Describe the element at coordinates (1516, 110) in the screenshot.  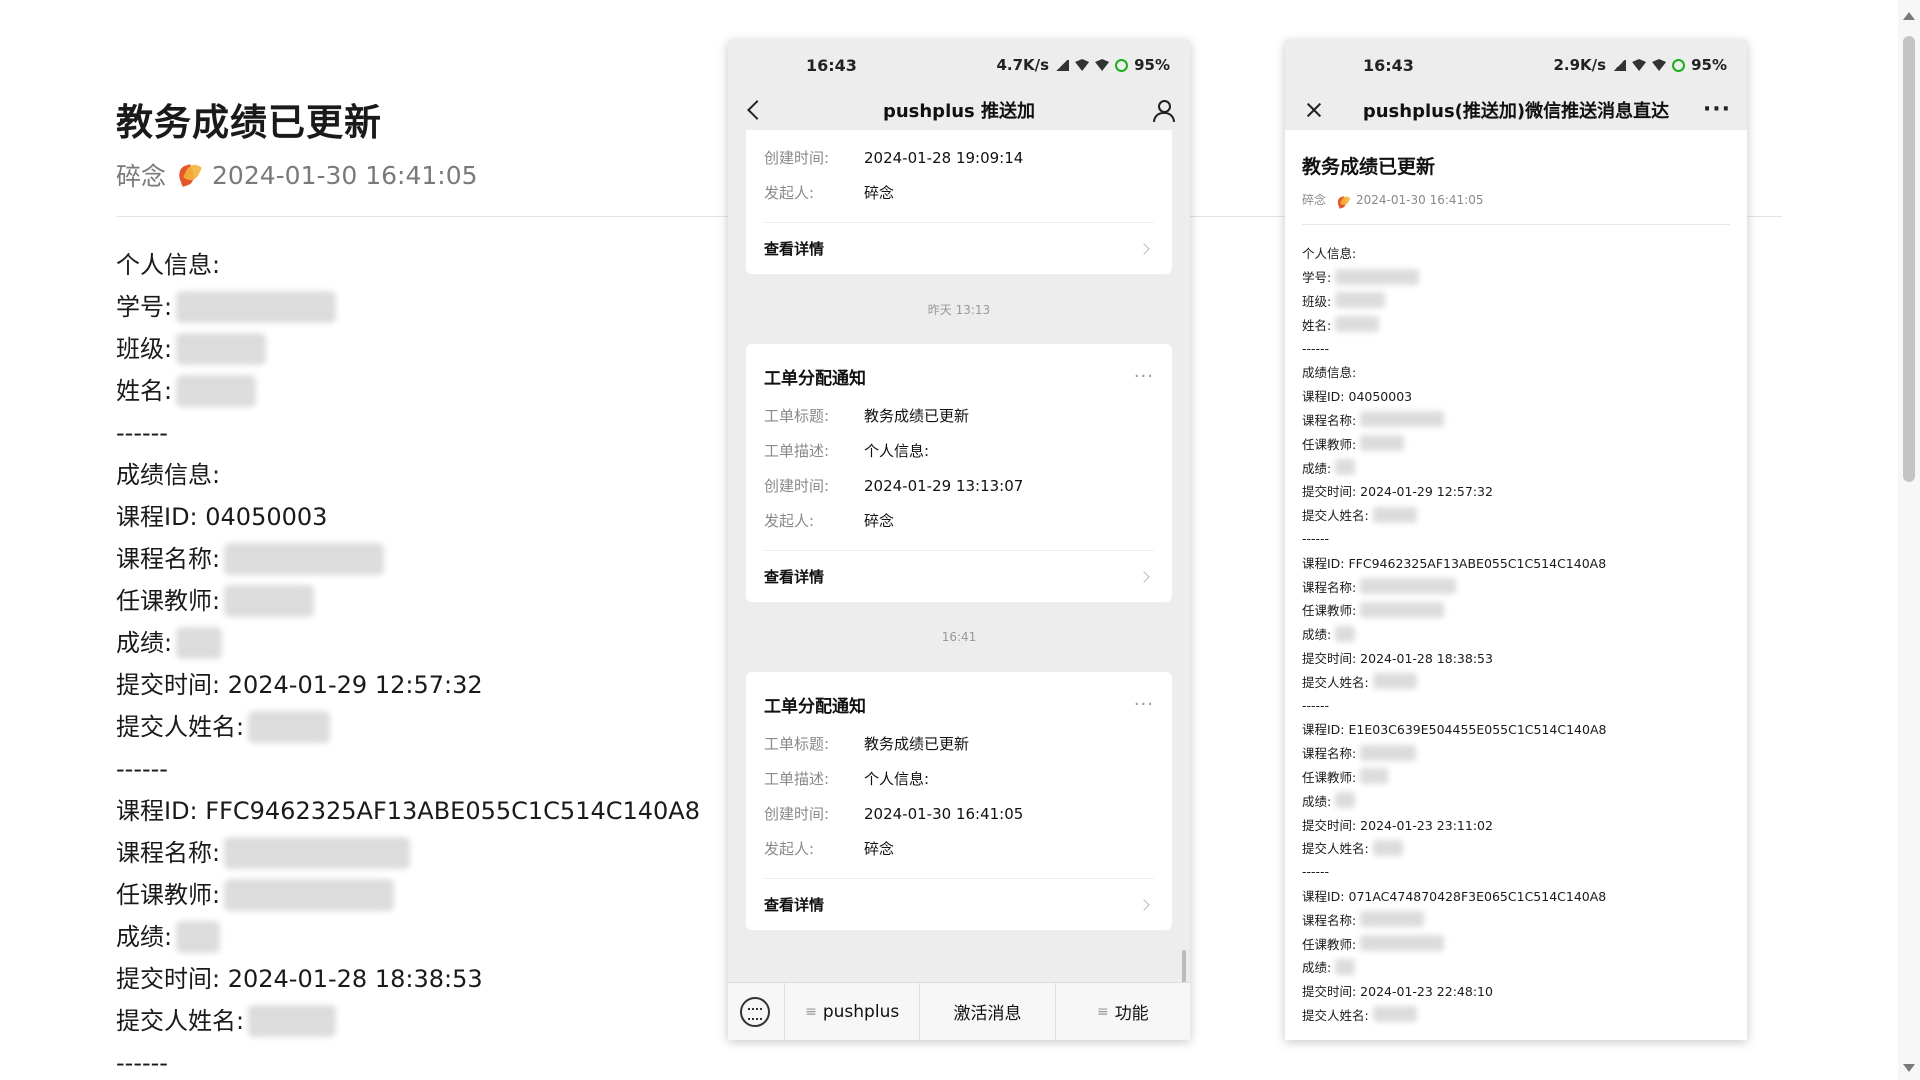
I see `article-navbar: pushplus(推送加)微信推送消息直达 ···` at that location.